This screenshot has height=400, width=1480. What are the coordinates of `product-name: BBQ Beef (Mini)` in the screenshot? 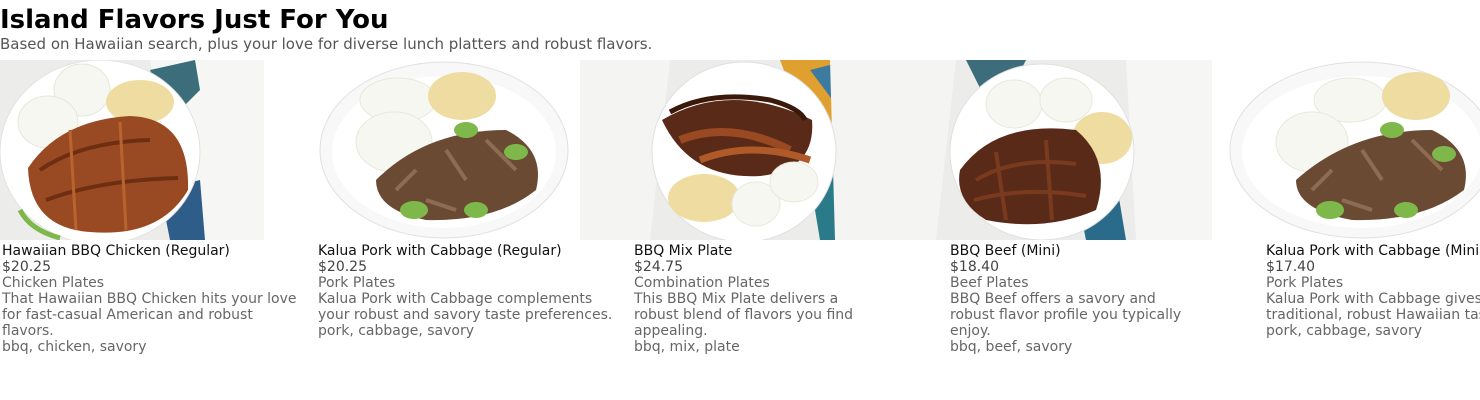 It's located at (1073, 251).